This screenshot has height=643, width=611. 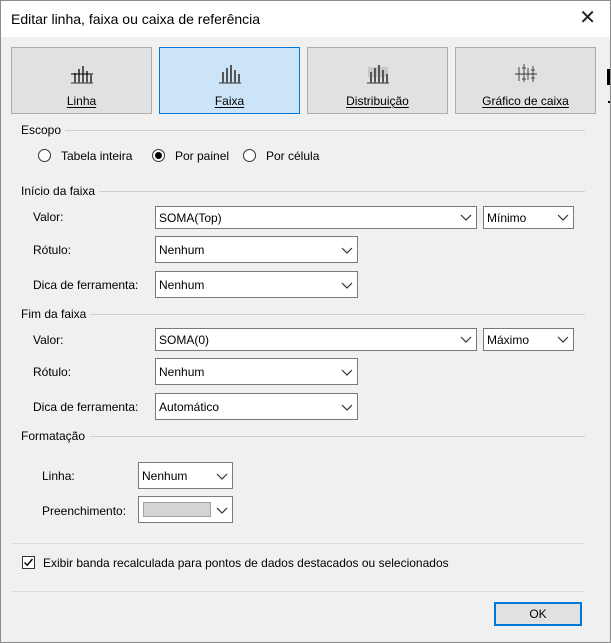 What do you see at coordinates (316, 339) in the screenshot?
I see `band-end-value-select: SOMA(0)` at bounding box center [316, 339].